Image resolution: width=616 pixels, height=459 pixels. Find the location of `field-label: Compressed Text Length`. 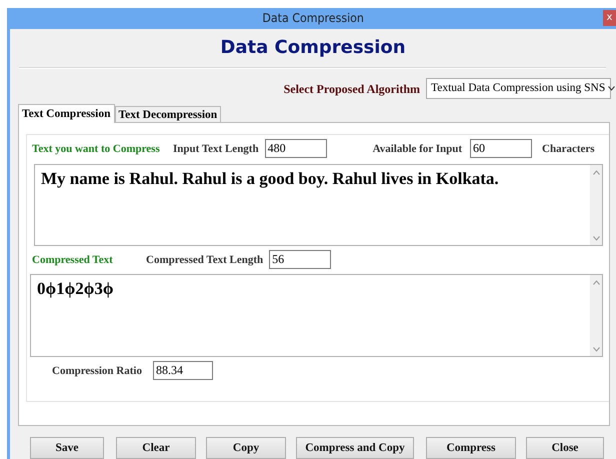

field-label: Compressed Text Length is located at coordinates (205, 260).